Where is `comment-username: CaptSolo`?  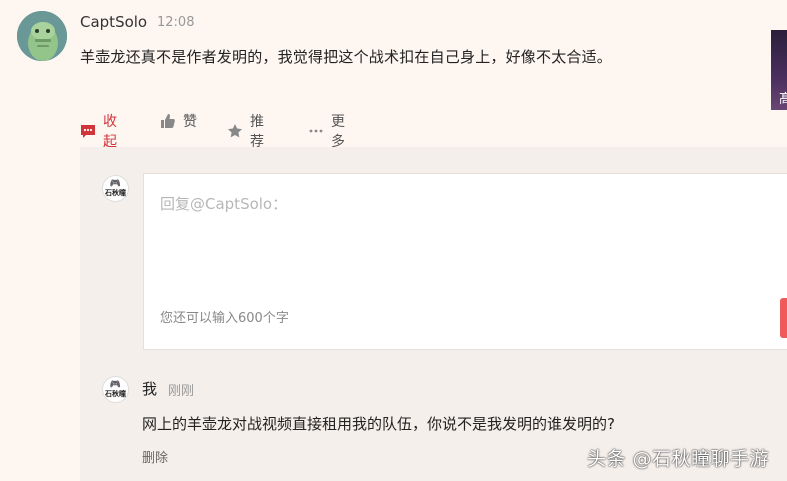
comment-username: CaptSolo is located at coordinates (113, 22).